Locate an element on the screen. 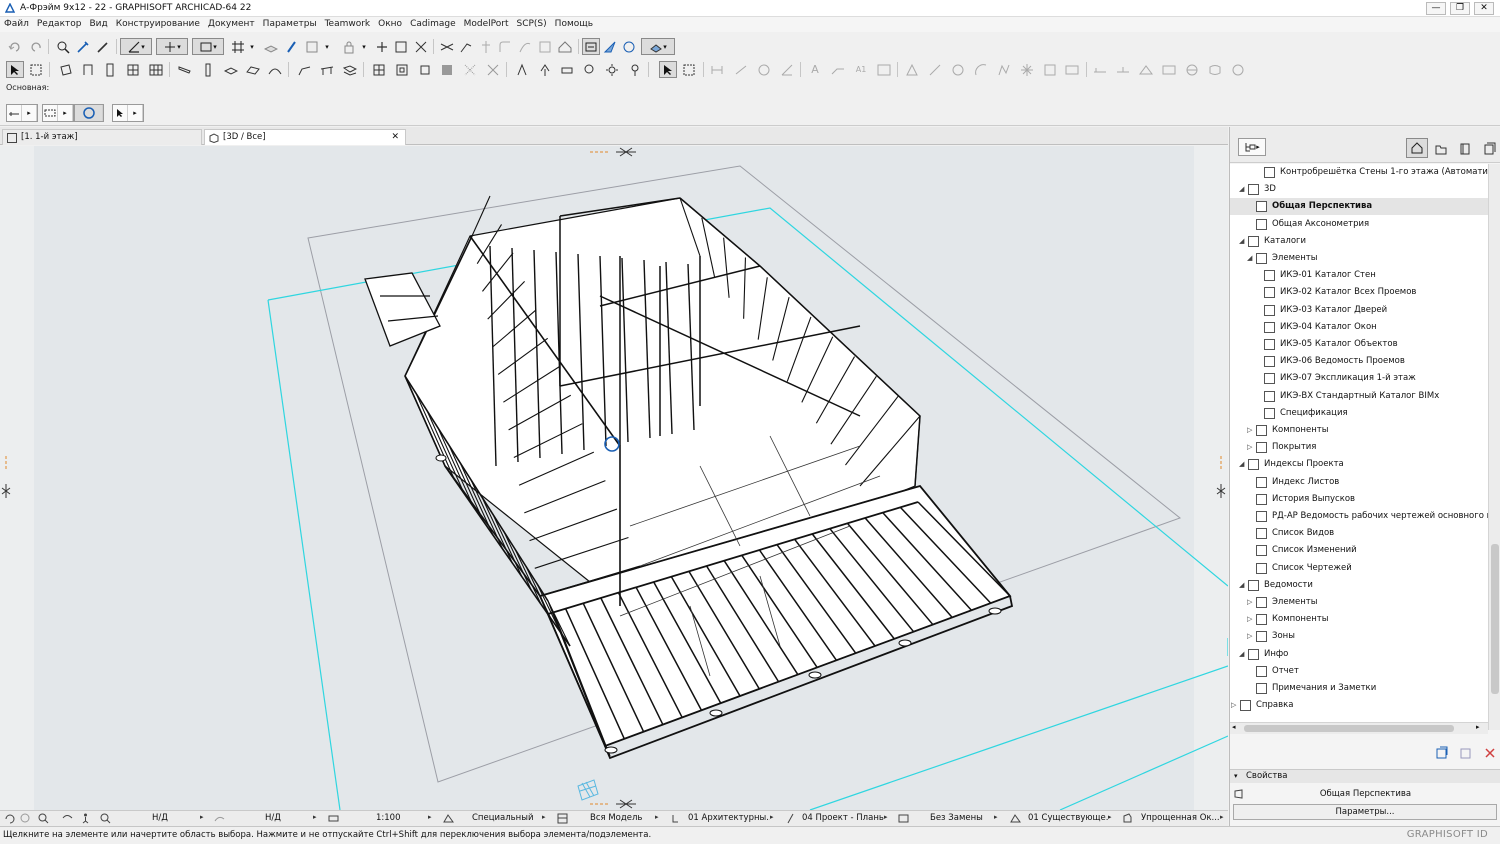  label-tool-icon is located at coordinates (838, 69).